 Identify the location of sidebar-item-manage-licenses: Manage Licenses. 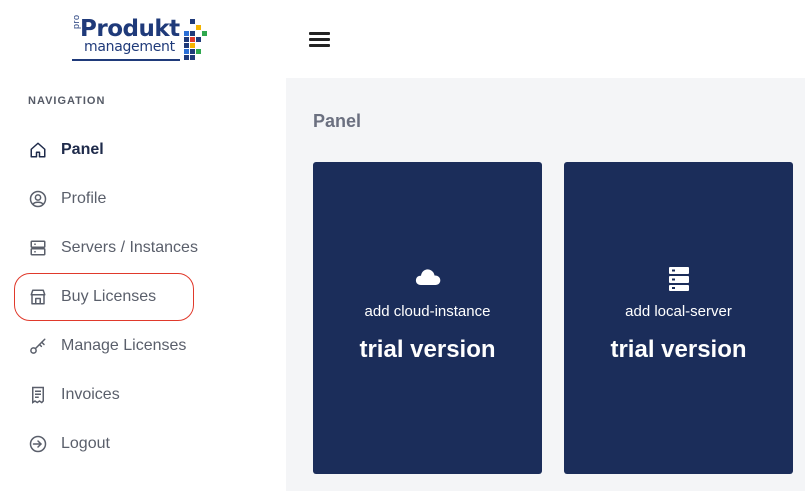
(107, 346).